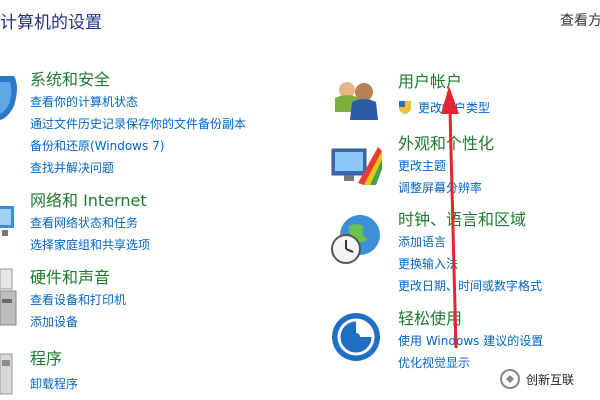  What do you see at coordinates (8, 374) in the screenshot?
I see `programs-icon` at bounding box center [8, 374].